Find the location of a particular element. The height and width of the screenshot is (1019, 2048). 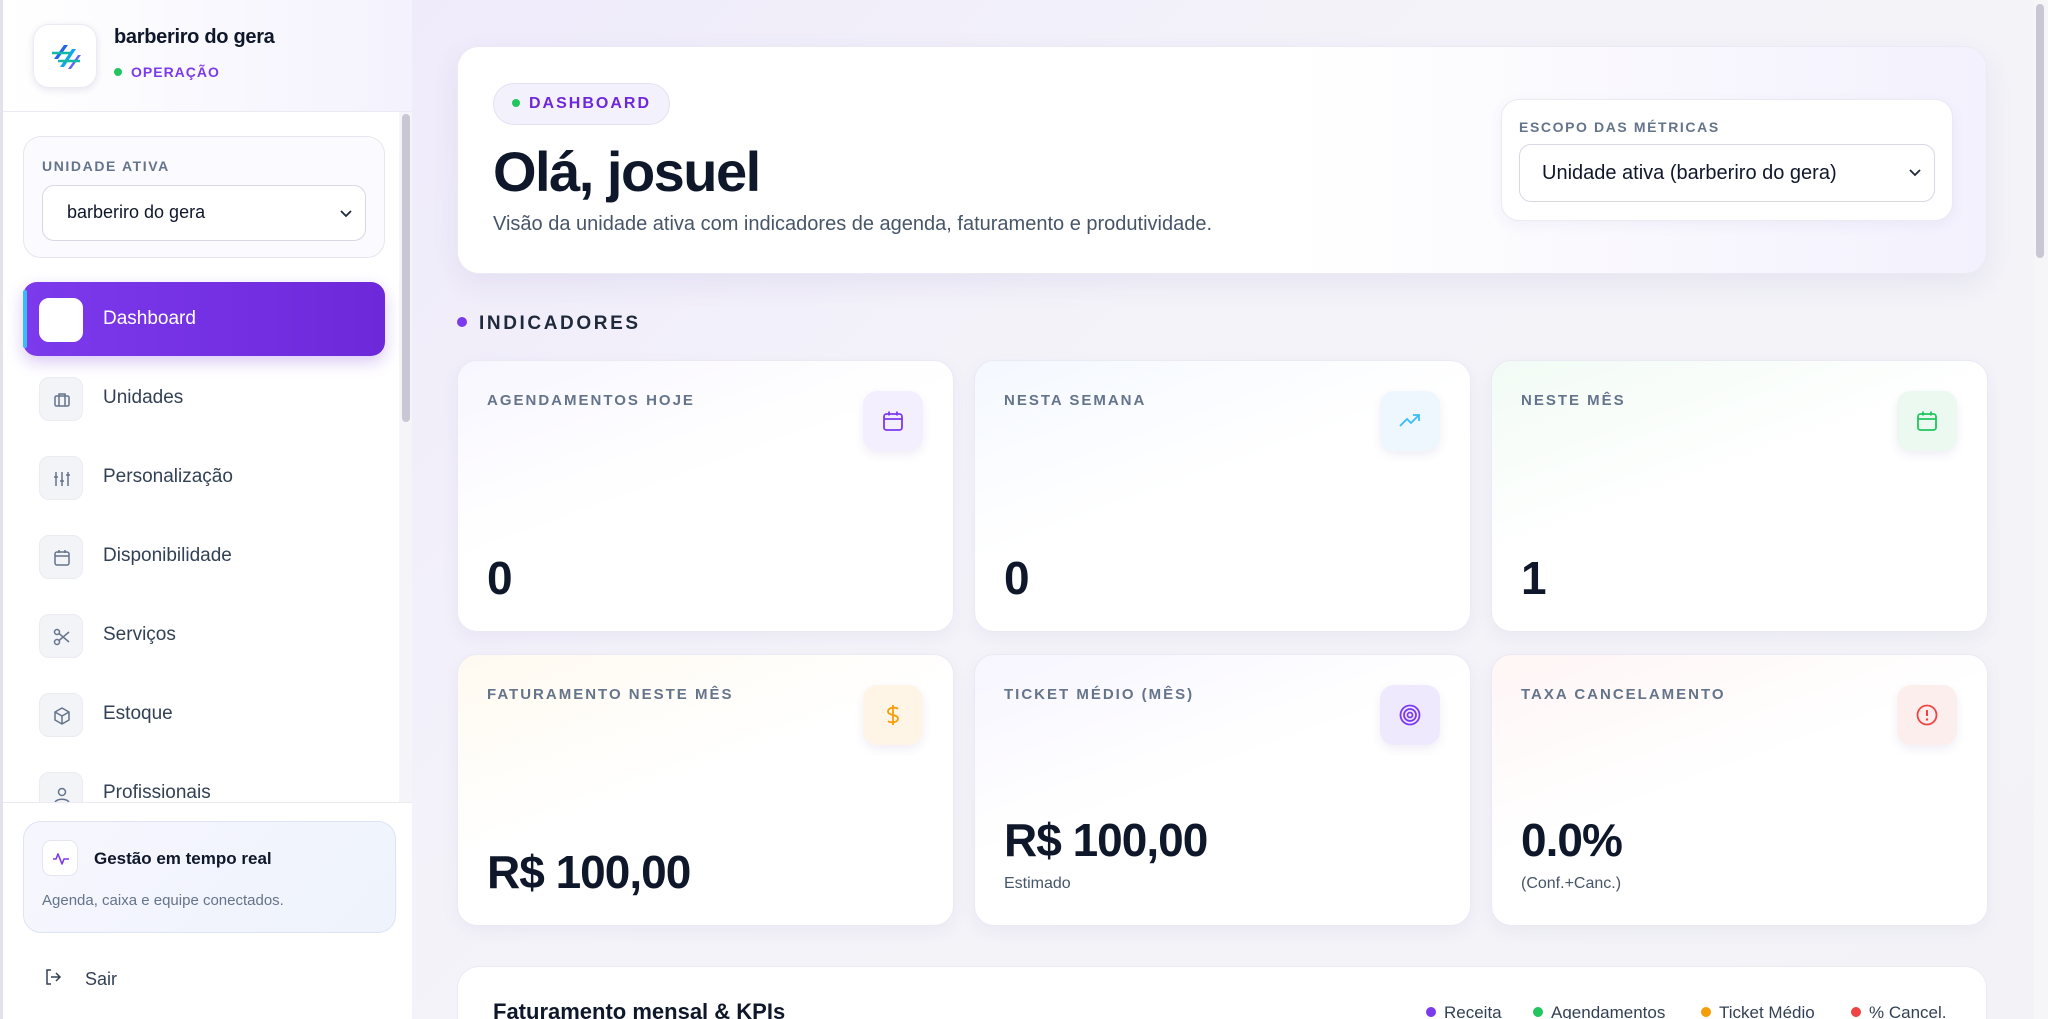

kpi-label: TAXA CANCELAMENTO is located at coordinates (1623, 694).